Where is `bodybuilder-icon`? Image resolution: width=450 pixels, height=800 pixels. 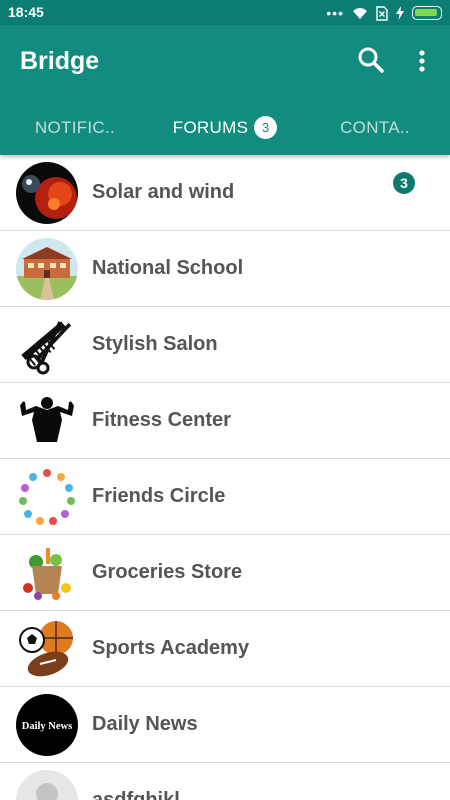 bodybuilder-icon is located at coordinates (47, 421).